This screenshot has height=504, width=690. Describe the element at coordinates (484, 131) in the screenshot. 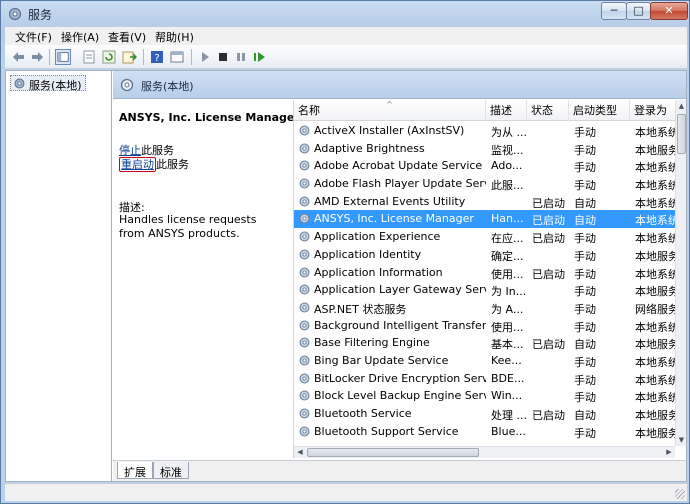

I see `table-row: ActiveX Installer (AxInstSV) 为从 ... 手动 本地系统` at that location.